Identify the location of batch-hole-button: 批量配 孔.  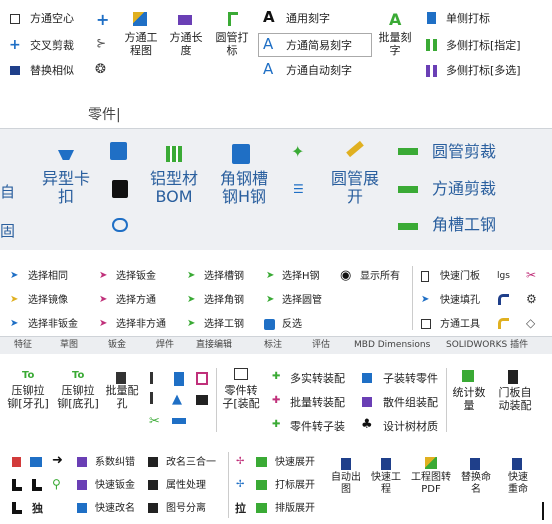
(122, 397).